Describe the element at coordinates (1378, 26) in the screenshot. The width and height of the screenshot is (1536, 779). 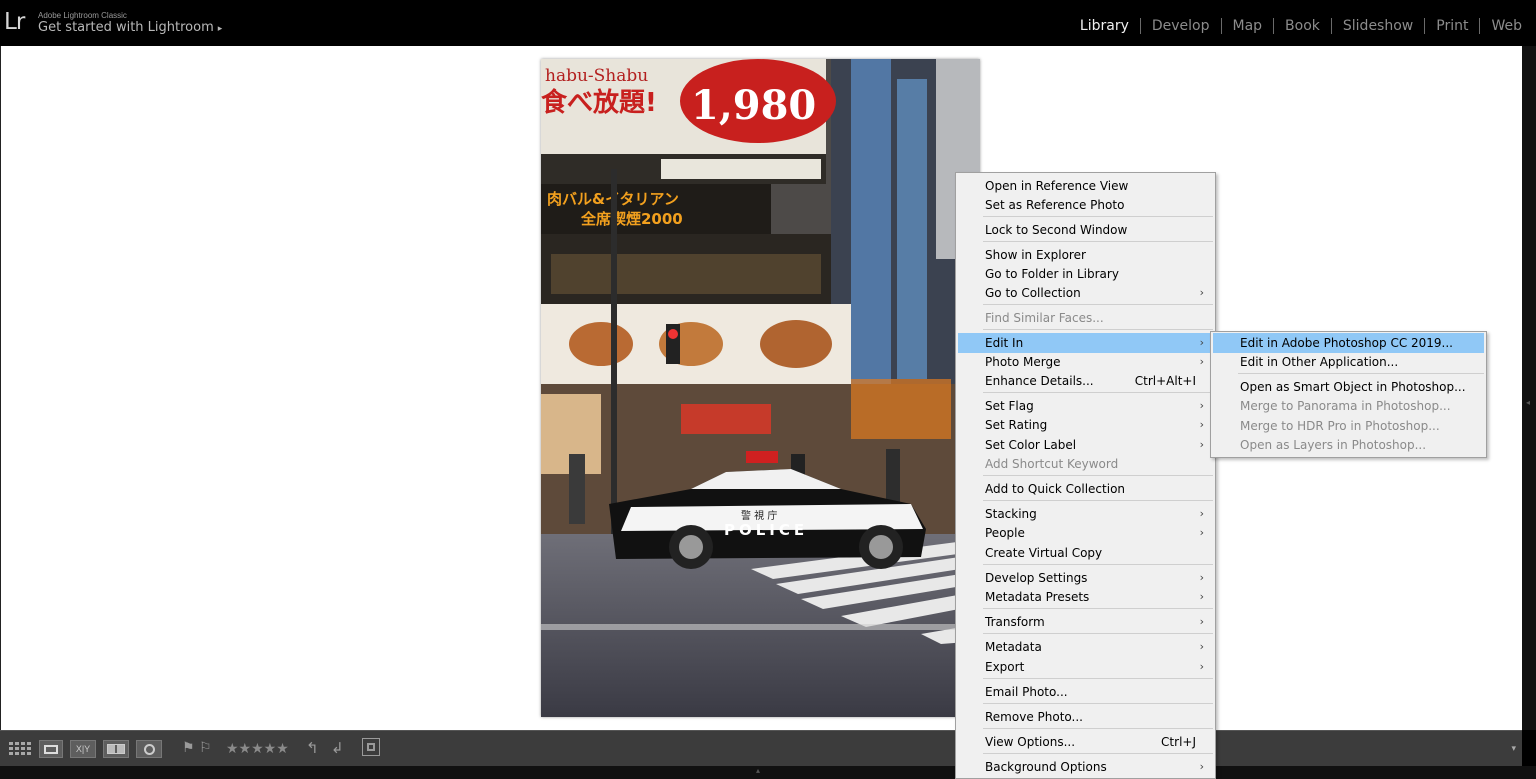
I see `module-slideshow: Slideshow` at that location.